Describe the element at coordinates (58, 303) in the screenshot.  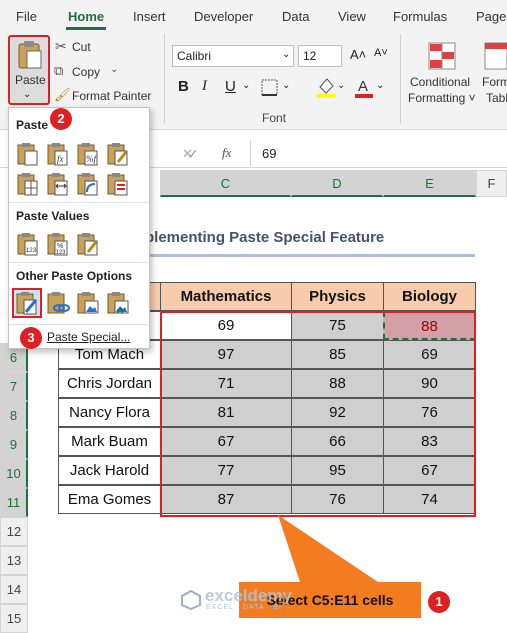
I see `paste-link-icon` at that location.